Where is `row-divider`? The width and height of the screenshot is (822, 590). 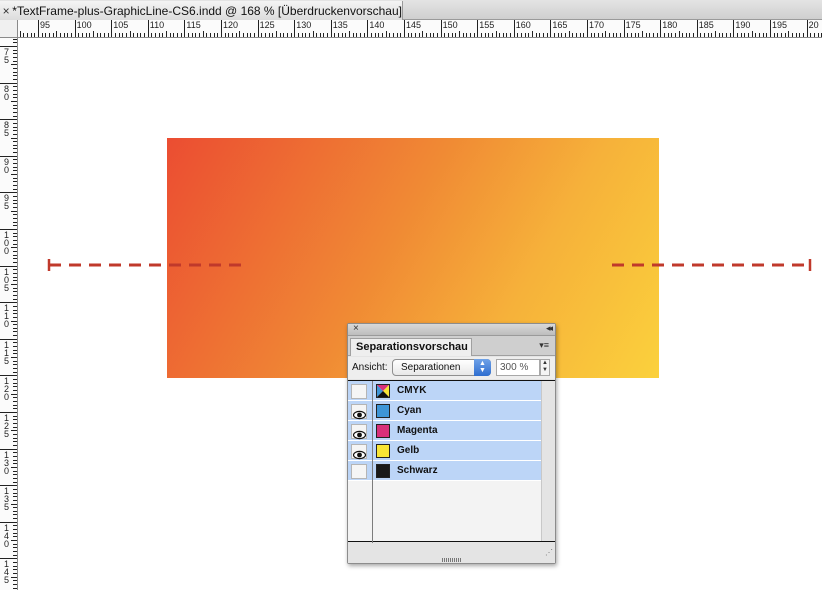
row-divider is located at coordinates (372, 431).